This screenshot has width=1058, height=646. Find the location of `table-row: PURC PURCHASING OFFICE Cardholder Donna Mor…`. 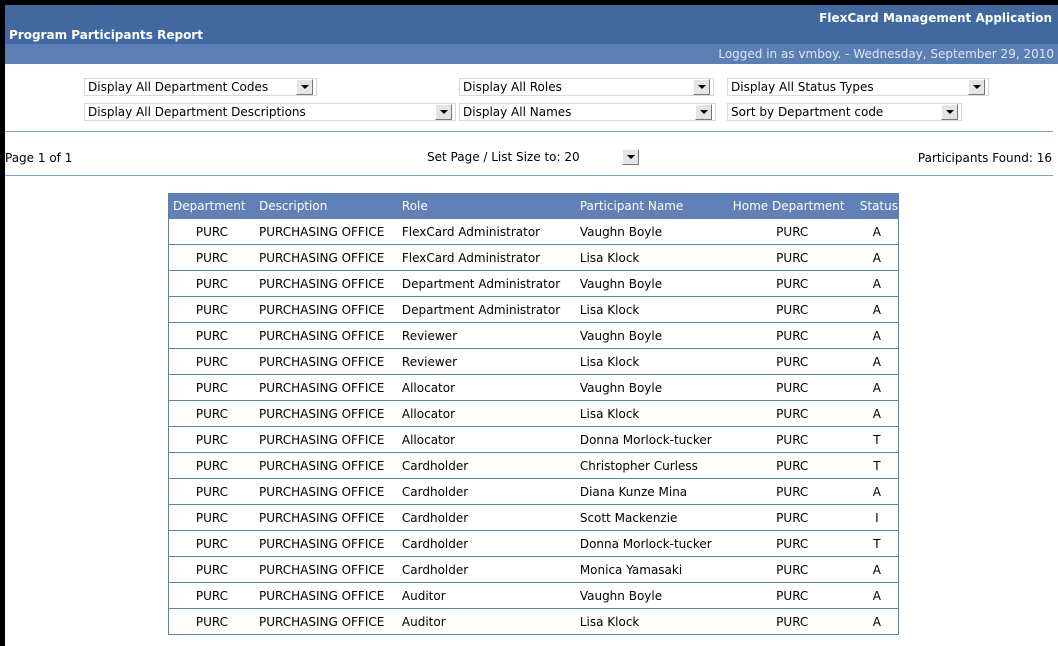

table-row: PURC PURCHASING OFFICE Cardholder Donna Mor… is located at coordinates (533, 543).